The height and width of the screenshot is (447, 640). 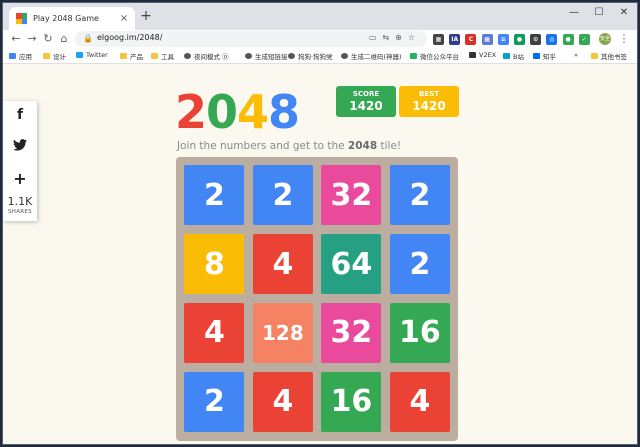 I want to click on zhihu-icon, so click(x=536, y=56).